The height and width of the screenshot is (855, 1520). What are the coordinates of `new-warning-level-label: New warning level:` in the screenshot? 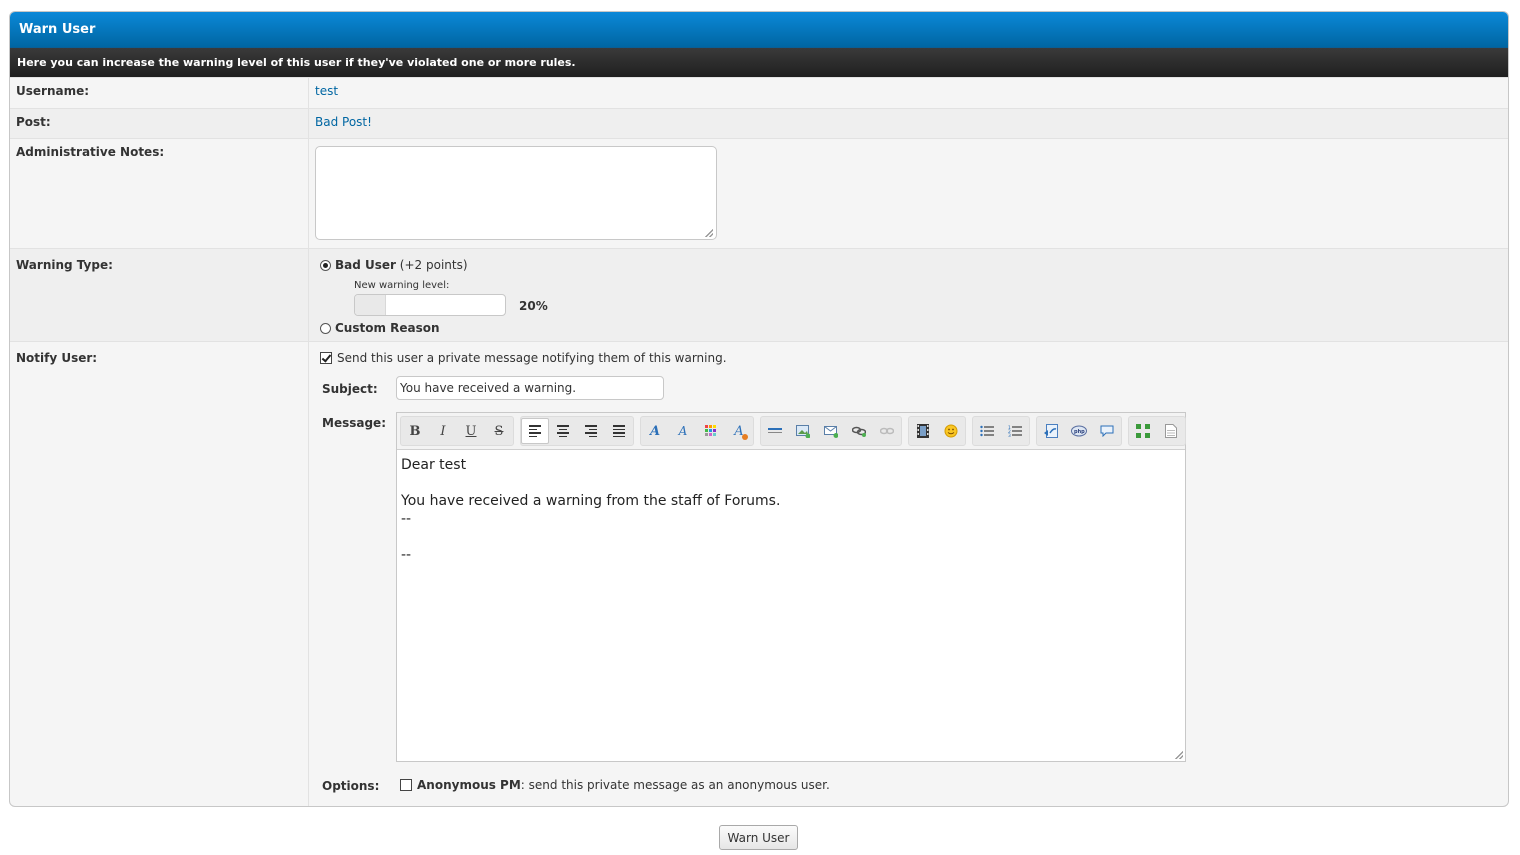 It's located at (402, 285).